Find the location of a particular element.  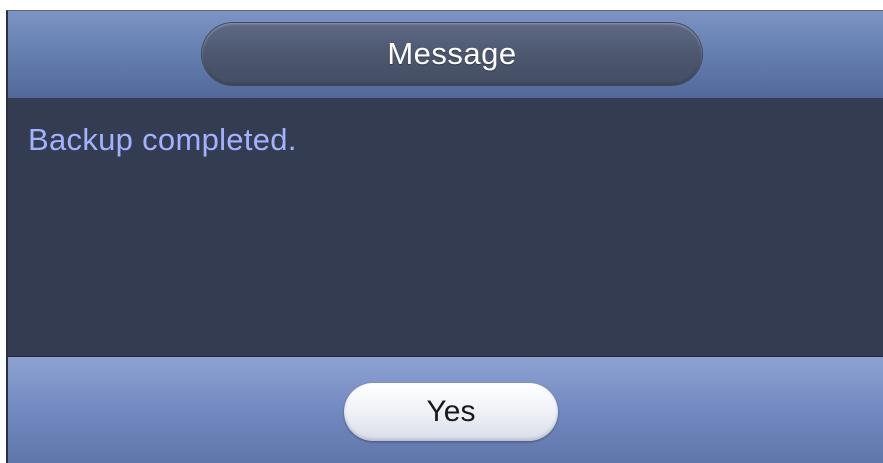

dialog-title-pill: Message is located at coordinates (452, 54).